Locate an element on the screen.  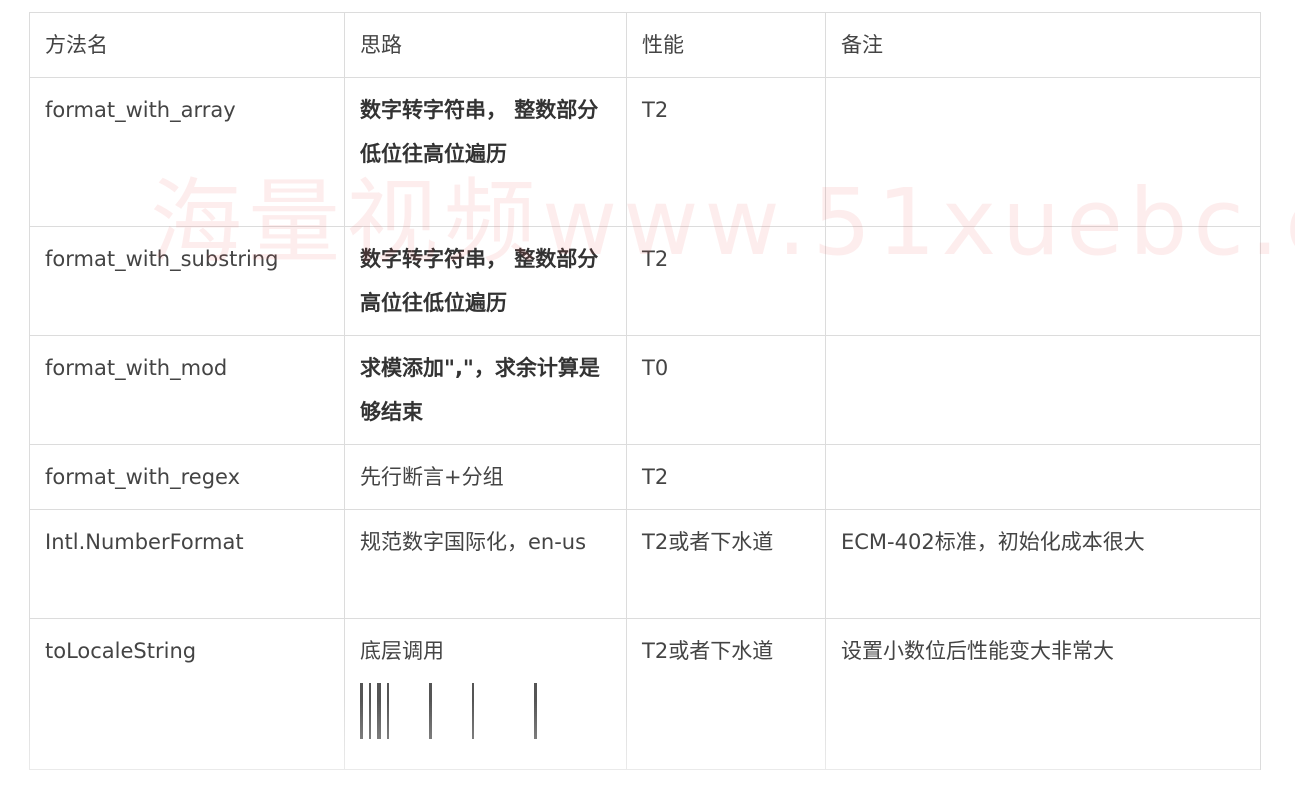
cell-method: toLocaleString is located at coordinates (187, 694).